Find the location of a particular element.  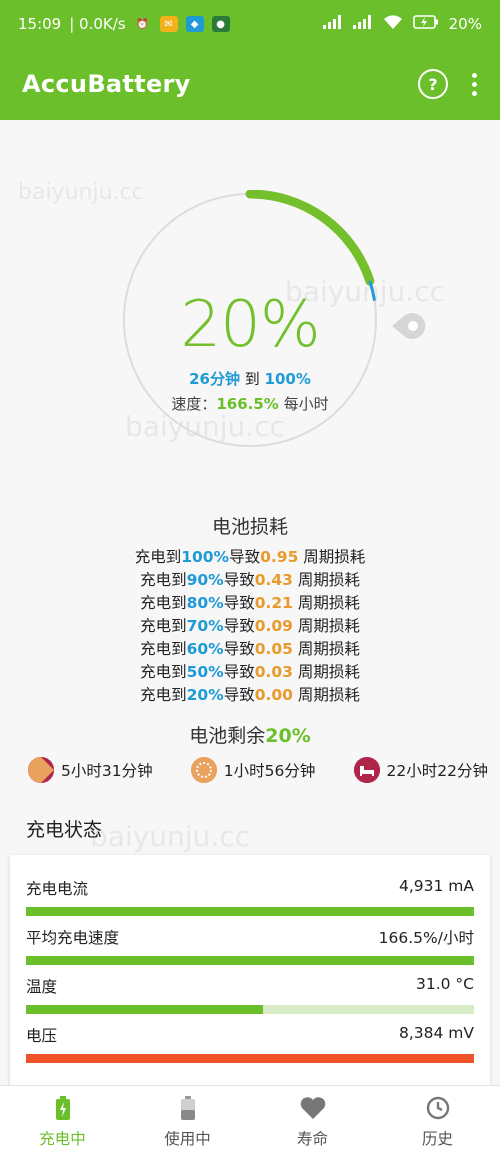

wear-row: 充电到80%导致0.21 周期损耗 is located at coordinates (250, 603).